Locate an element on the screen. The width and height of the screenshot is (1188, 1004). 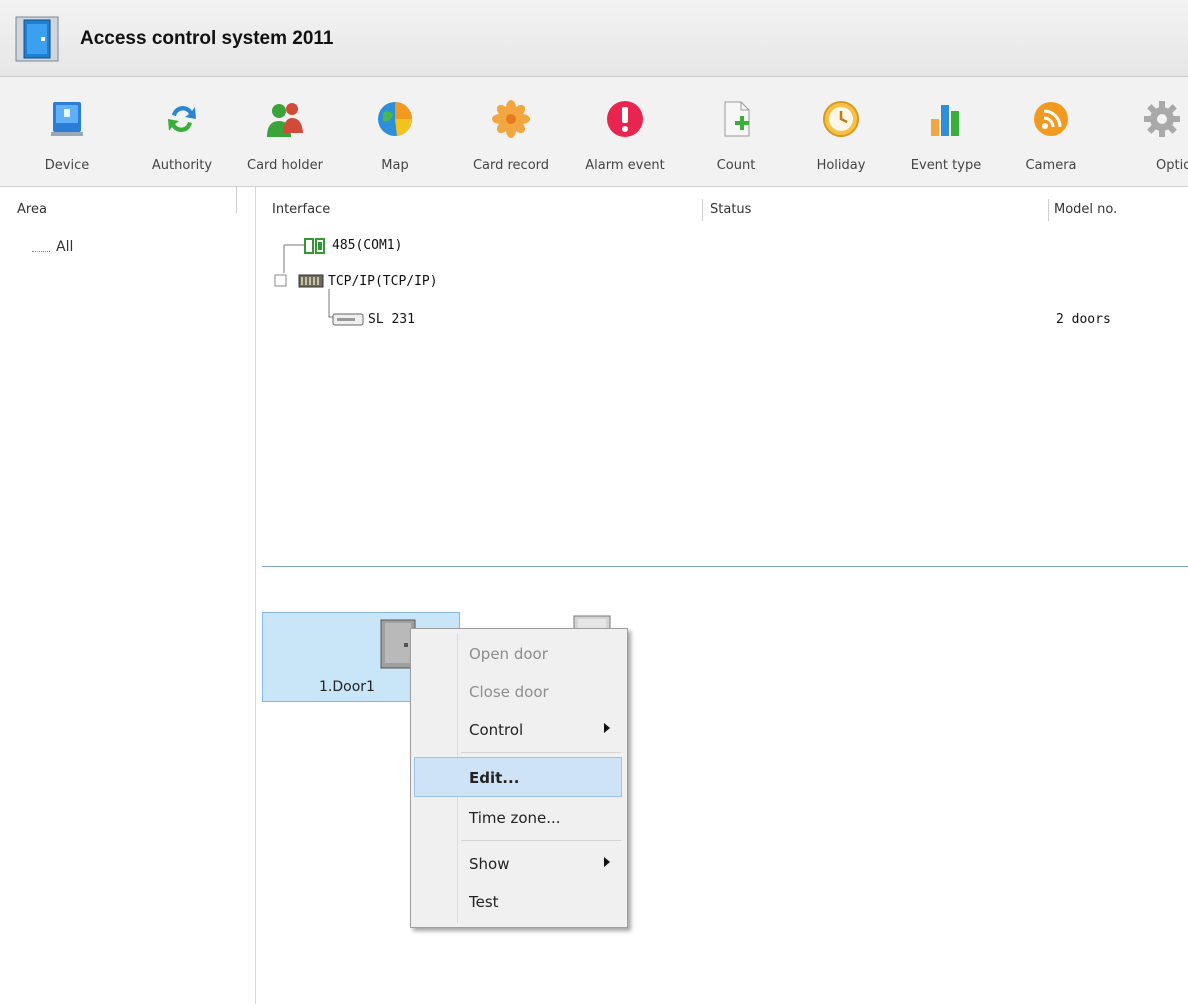
camera-icon is located at coordinates (1051, 119).